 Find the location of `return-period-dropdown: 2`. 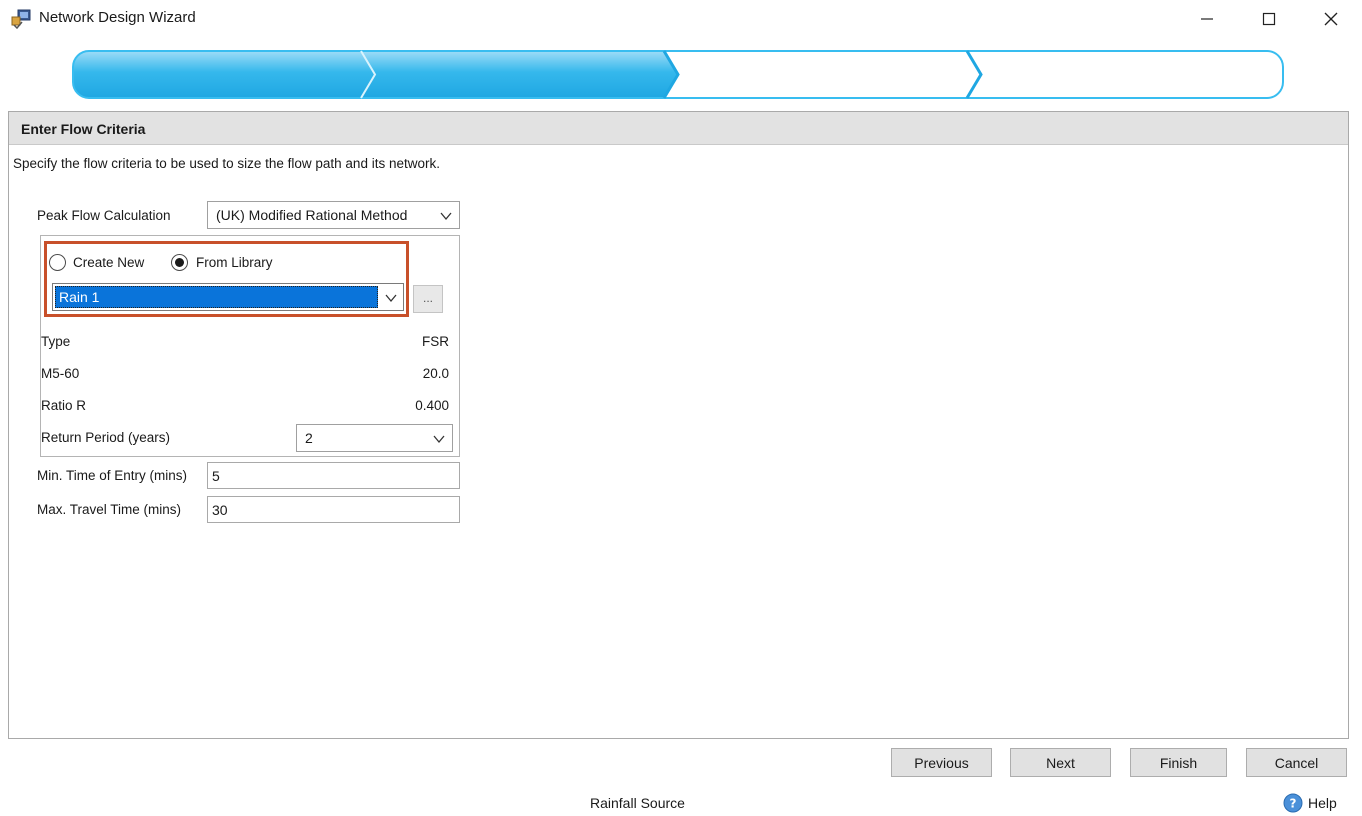

return-period-dropdown: 2 is located at coordinates (374, 438).